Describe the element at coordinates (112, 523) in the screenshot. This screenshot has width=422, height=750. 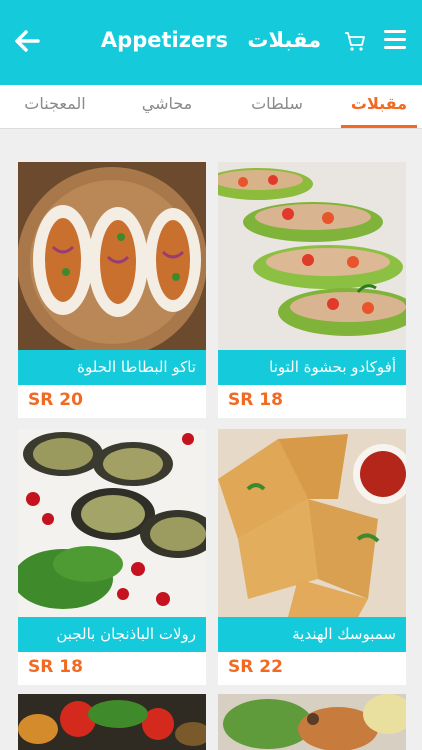
I see `product-image-eggplant-rolls` at that location.